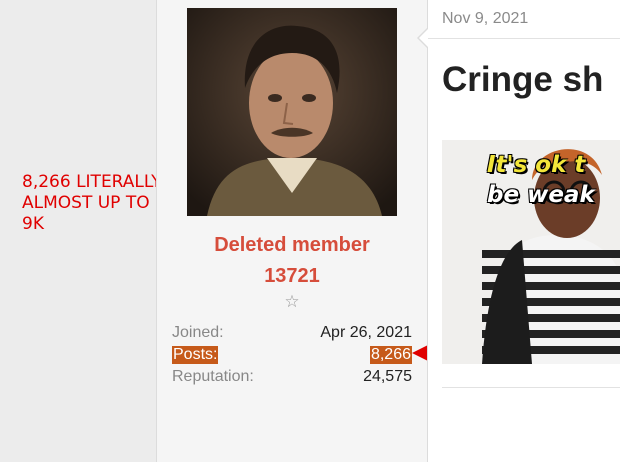 Image resolution: width=620 pixels, height=462 pixels. I want to click on stat-value-reputation: 24,575, so click(387, 376).